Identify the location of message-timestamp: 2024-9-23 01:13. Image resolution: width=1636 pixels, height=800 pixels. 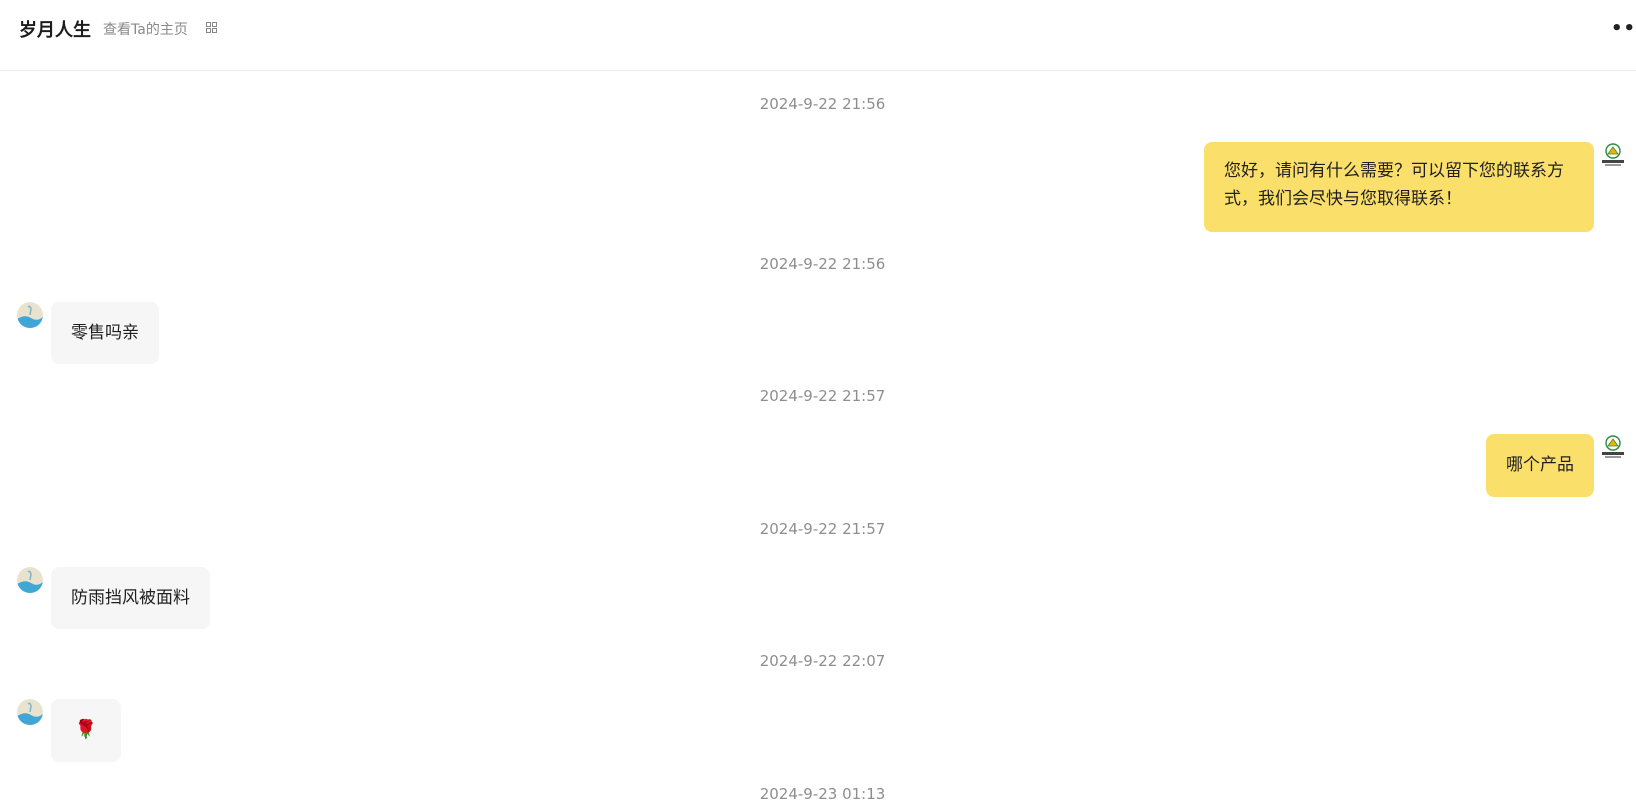
(822, 792).